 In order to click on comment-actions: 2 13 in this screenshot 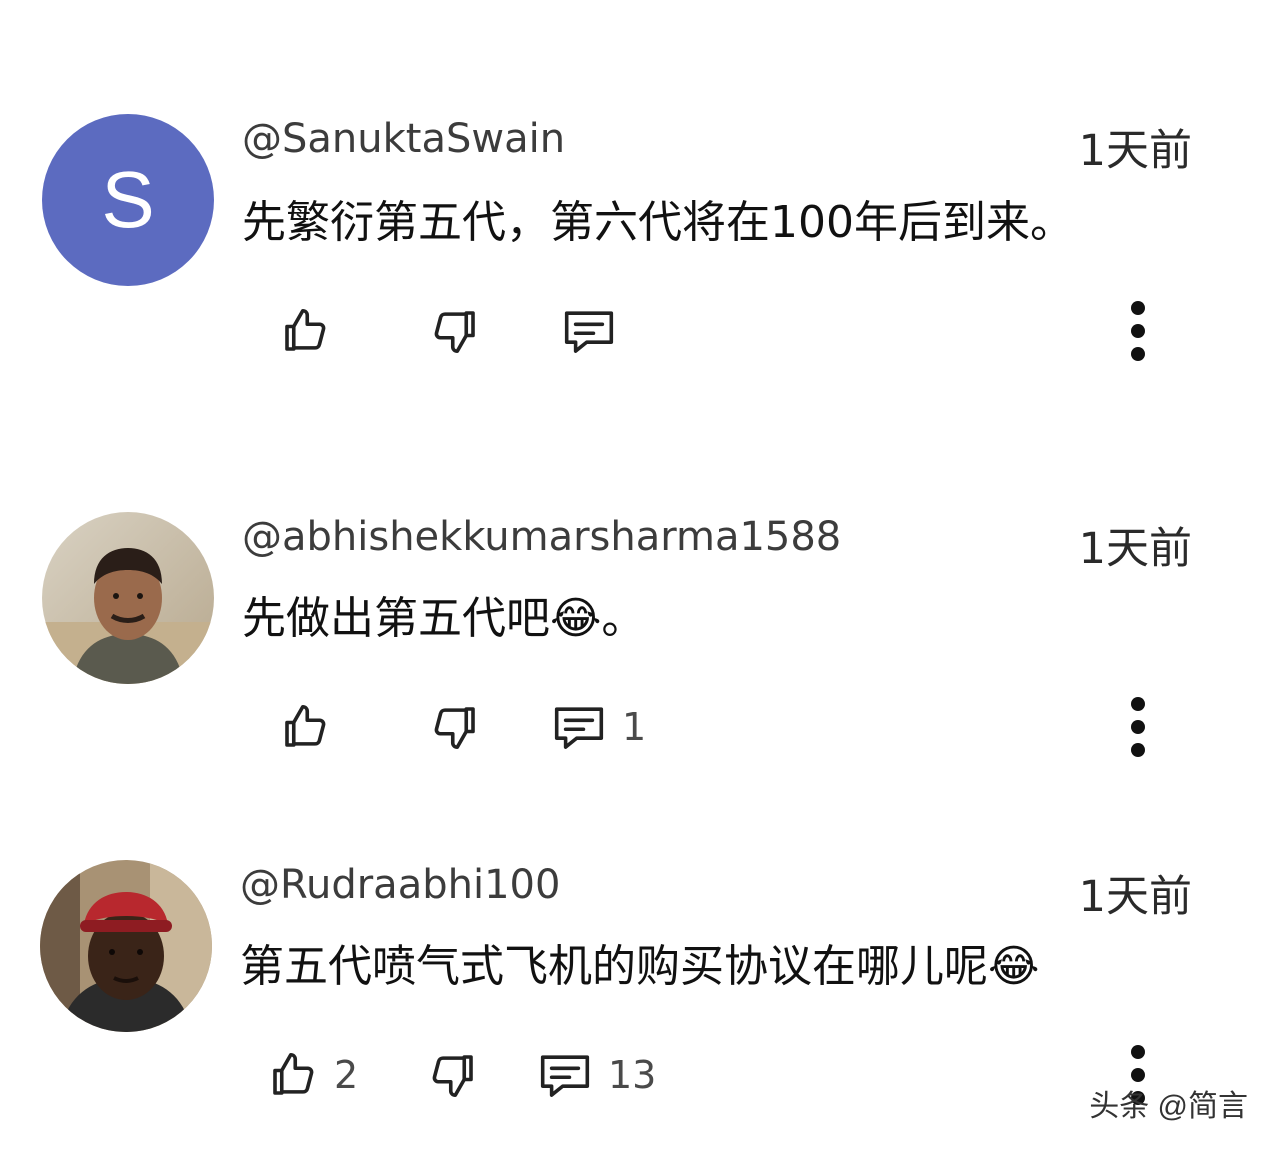, I will do `click(640, 1075)`.